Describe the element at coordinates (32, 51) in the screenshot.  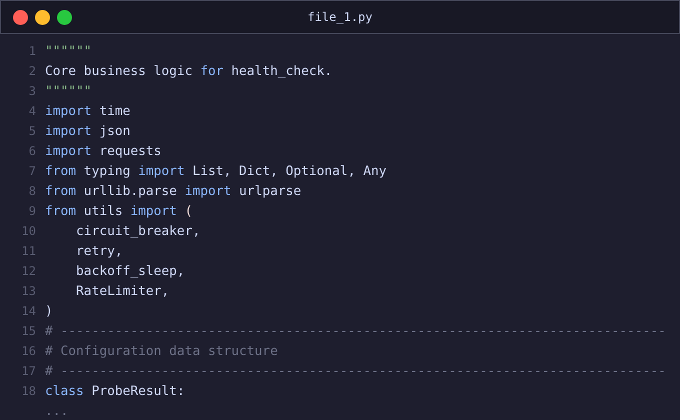
I see `line-number: 1` at that location.